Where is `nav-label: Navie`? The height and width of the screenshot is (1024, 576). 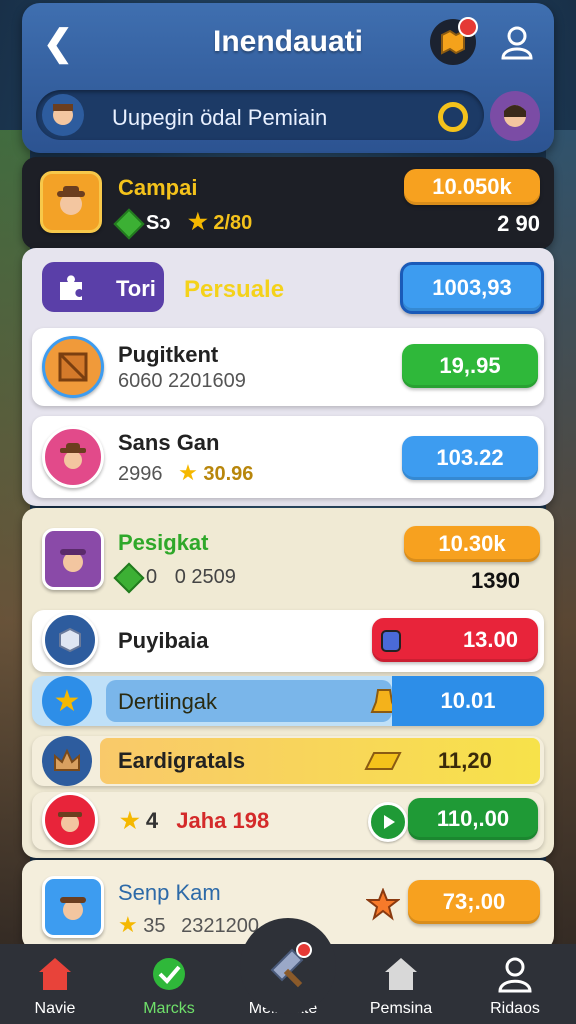 nav-label: Navie is located at coordinates (55, 1008).